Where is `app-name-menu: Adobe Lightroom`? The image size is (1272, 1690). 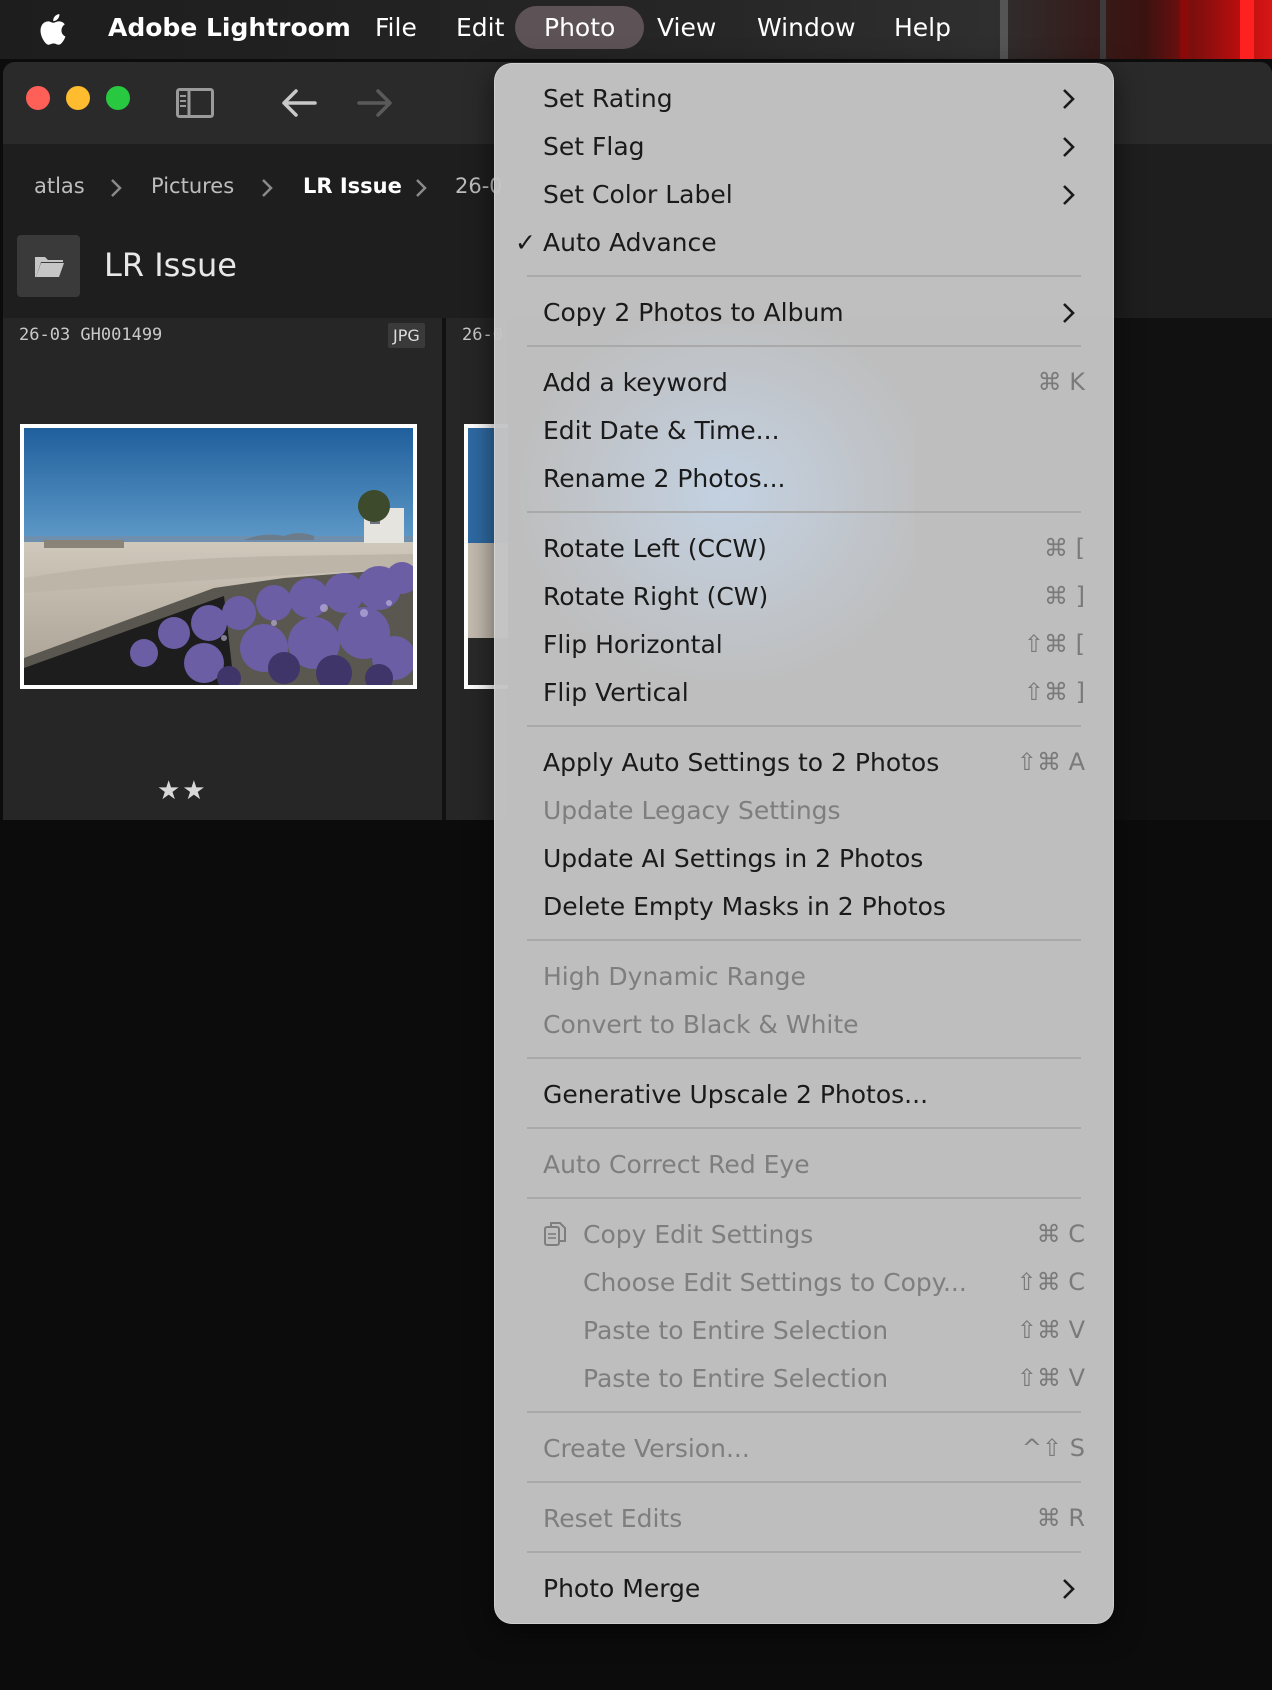
app-name-menu: Adobe Lightroom is located at coordinates (229, 27).